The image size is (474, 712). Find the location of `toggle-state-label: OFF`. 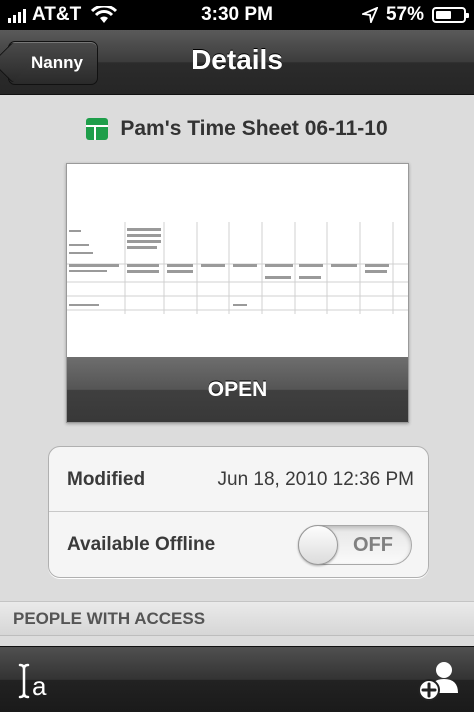

toggle-state-label: OFF is located at coordinates (373, 545).